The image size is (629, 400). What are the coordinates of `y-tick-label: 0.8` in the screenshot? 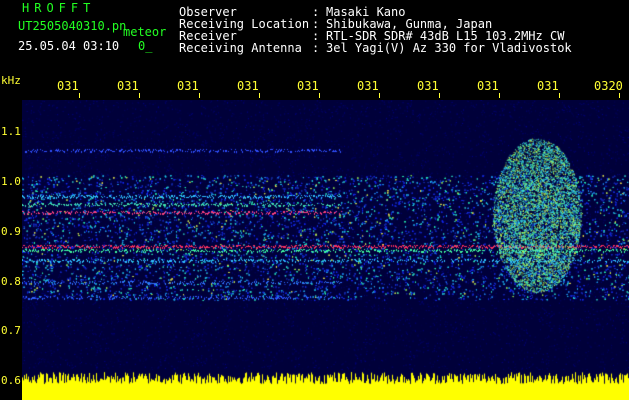 It's located at (11, 281).